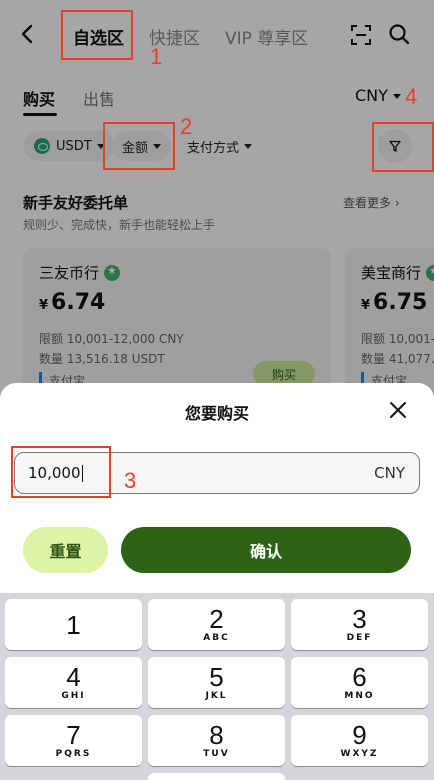  What do you see at coordinates (216, 776) in the screenshot?
I see `key-0-partial` at bounding box center [216, 776].